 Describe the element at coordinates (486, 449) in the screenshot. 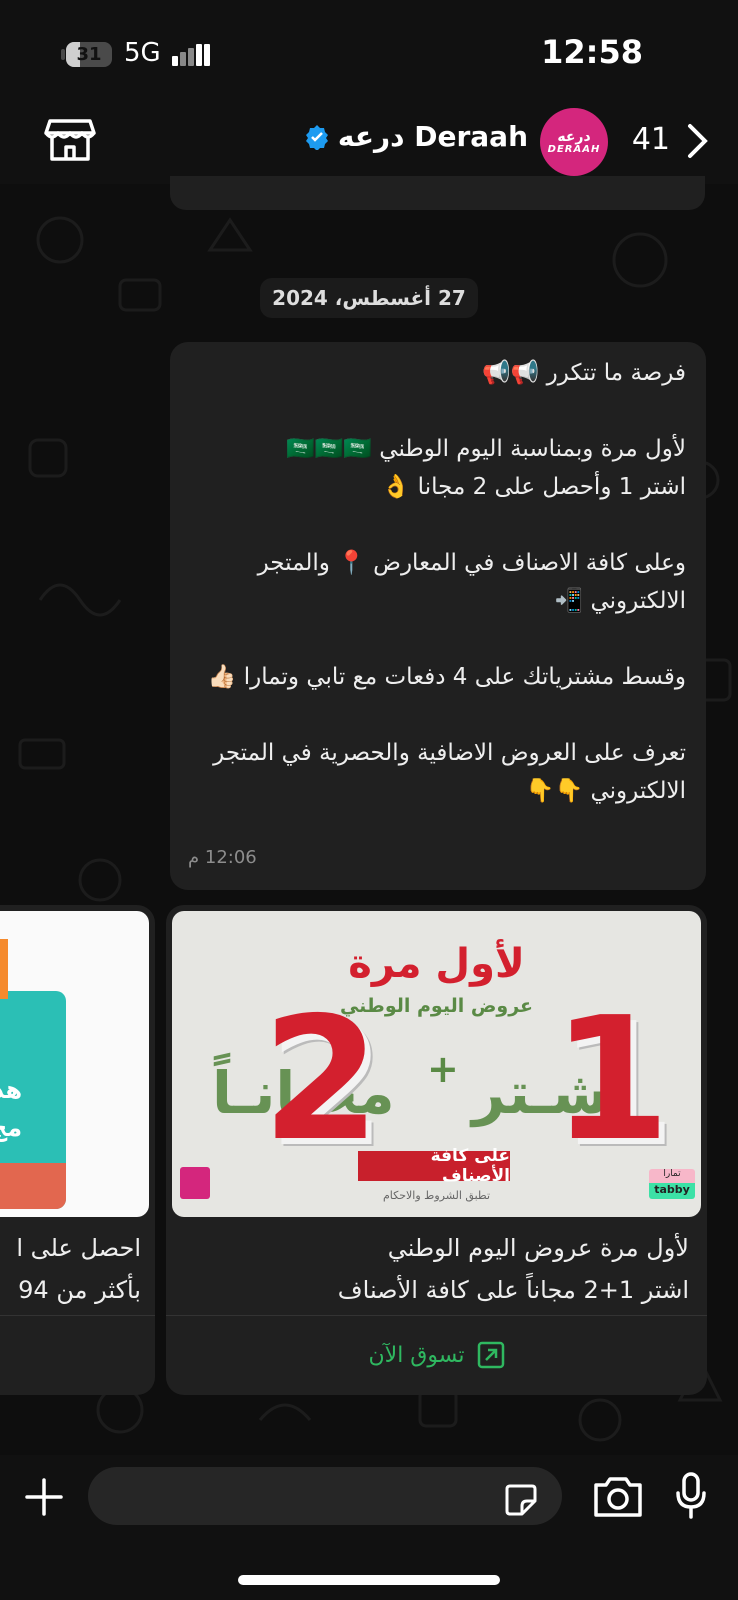

I see `message-line: لأول مرة وبمناسبة اليوم الوطني 🇸🇦🇸🇦🇸🇦` at that location.